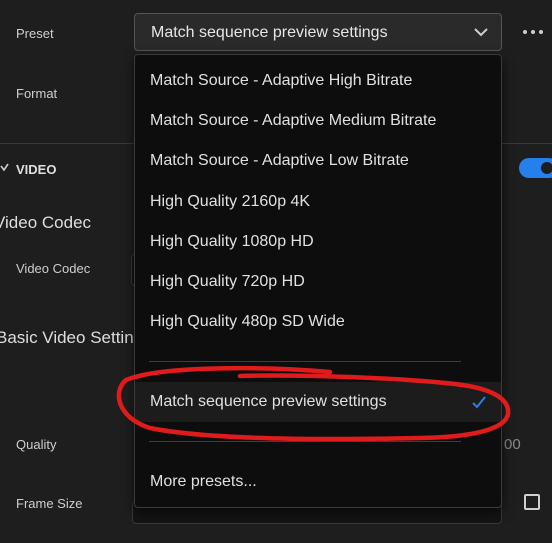  Describe the element at coordinates (318, 121) in the screenshot. I see `menu-item-adaptive-medium: Match Source - Adaptive Medium Bitrate` at that location.